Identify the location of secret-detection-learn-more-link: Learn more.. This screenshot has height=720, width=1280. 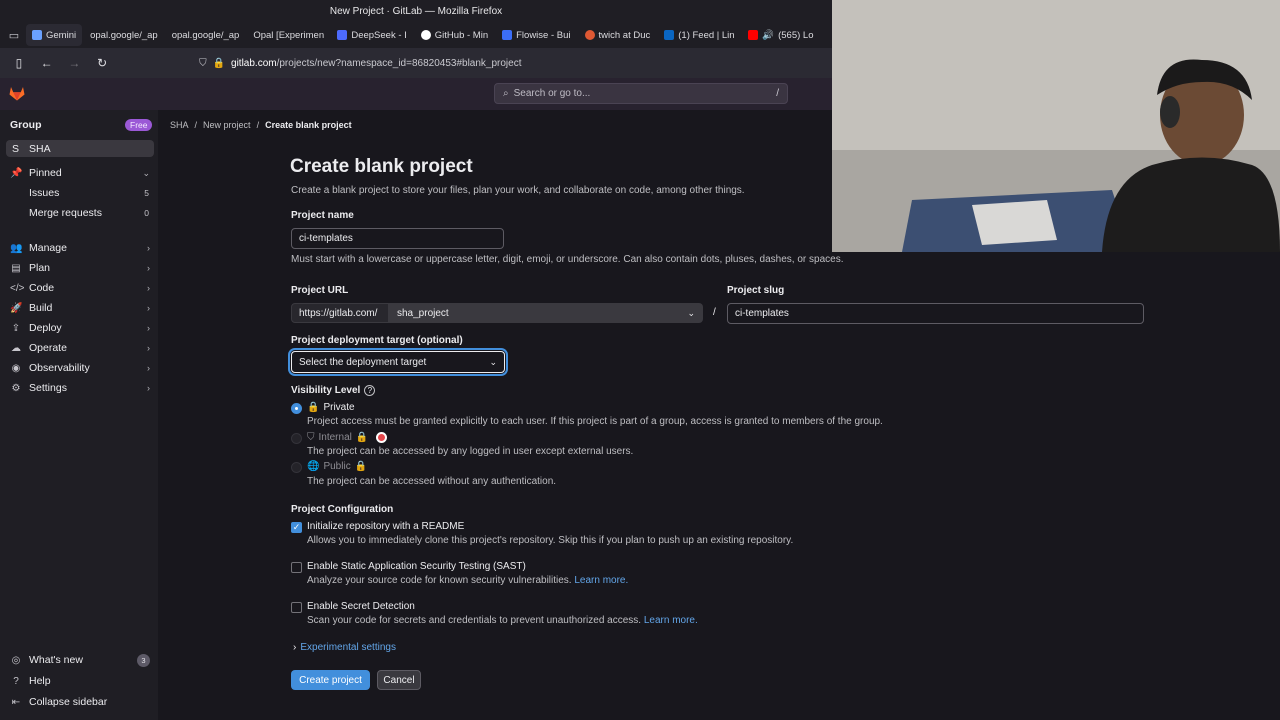
(671, 620).